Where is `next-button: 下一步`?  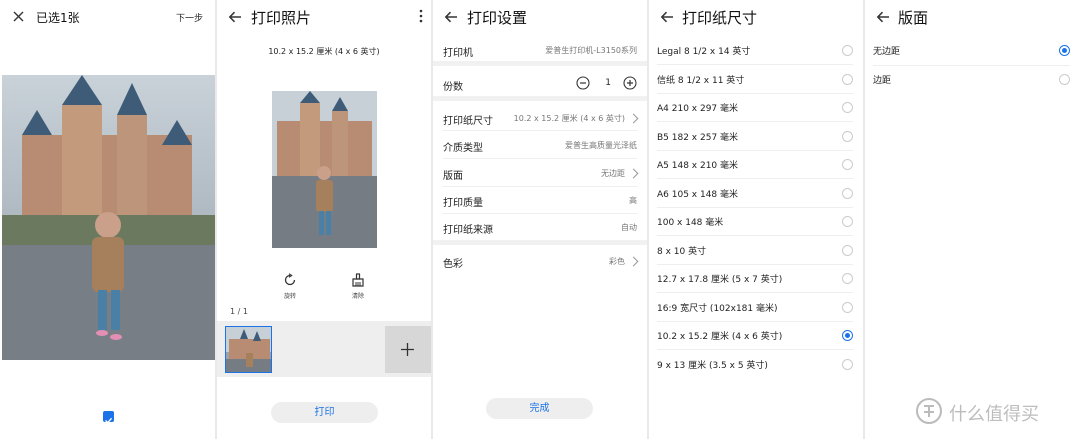 next-button: 下一步 is located at coordinates (189, 17).